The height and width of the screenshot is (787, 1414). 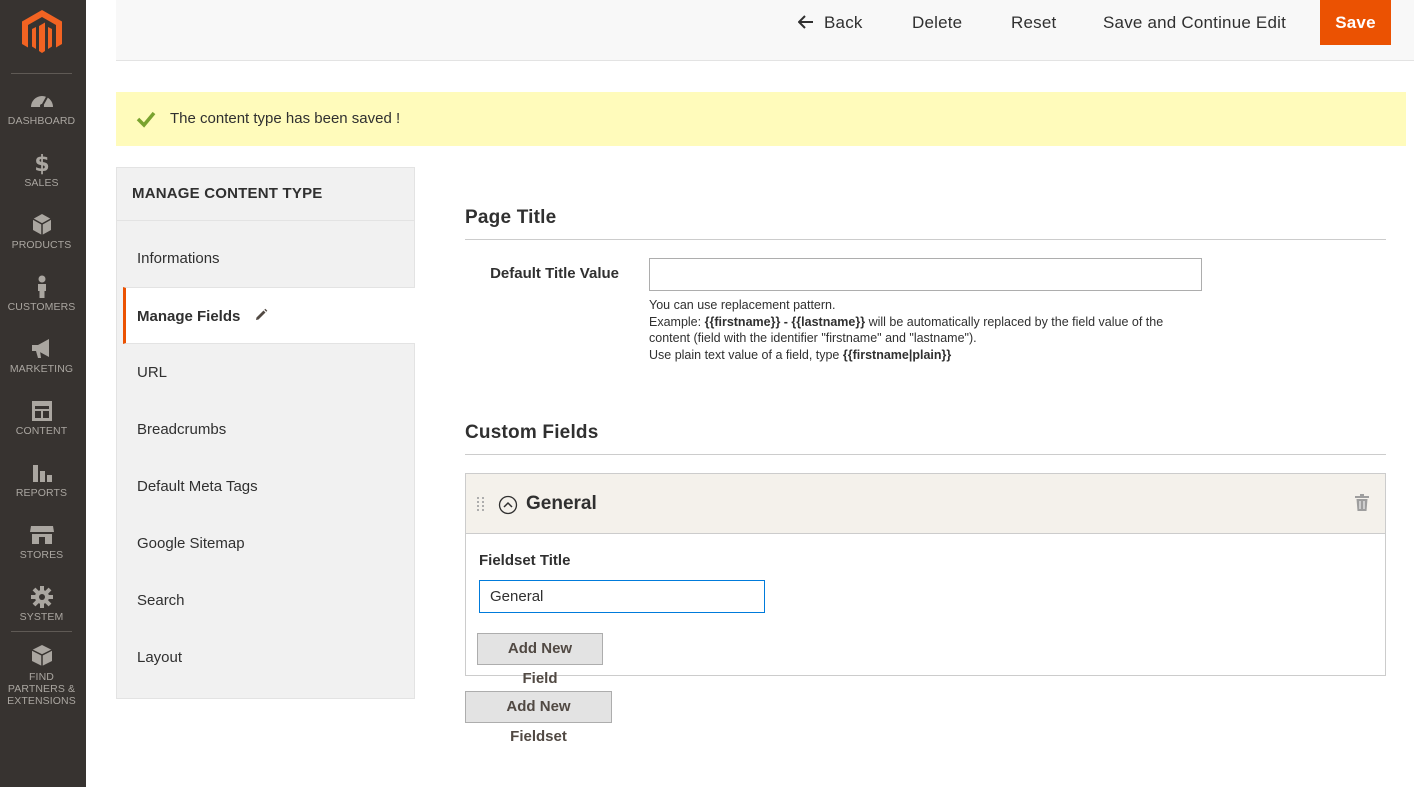 I want to click on menu-item-stores: STORES, so click(x=41, y=541).